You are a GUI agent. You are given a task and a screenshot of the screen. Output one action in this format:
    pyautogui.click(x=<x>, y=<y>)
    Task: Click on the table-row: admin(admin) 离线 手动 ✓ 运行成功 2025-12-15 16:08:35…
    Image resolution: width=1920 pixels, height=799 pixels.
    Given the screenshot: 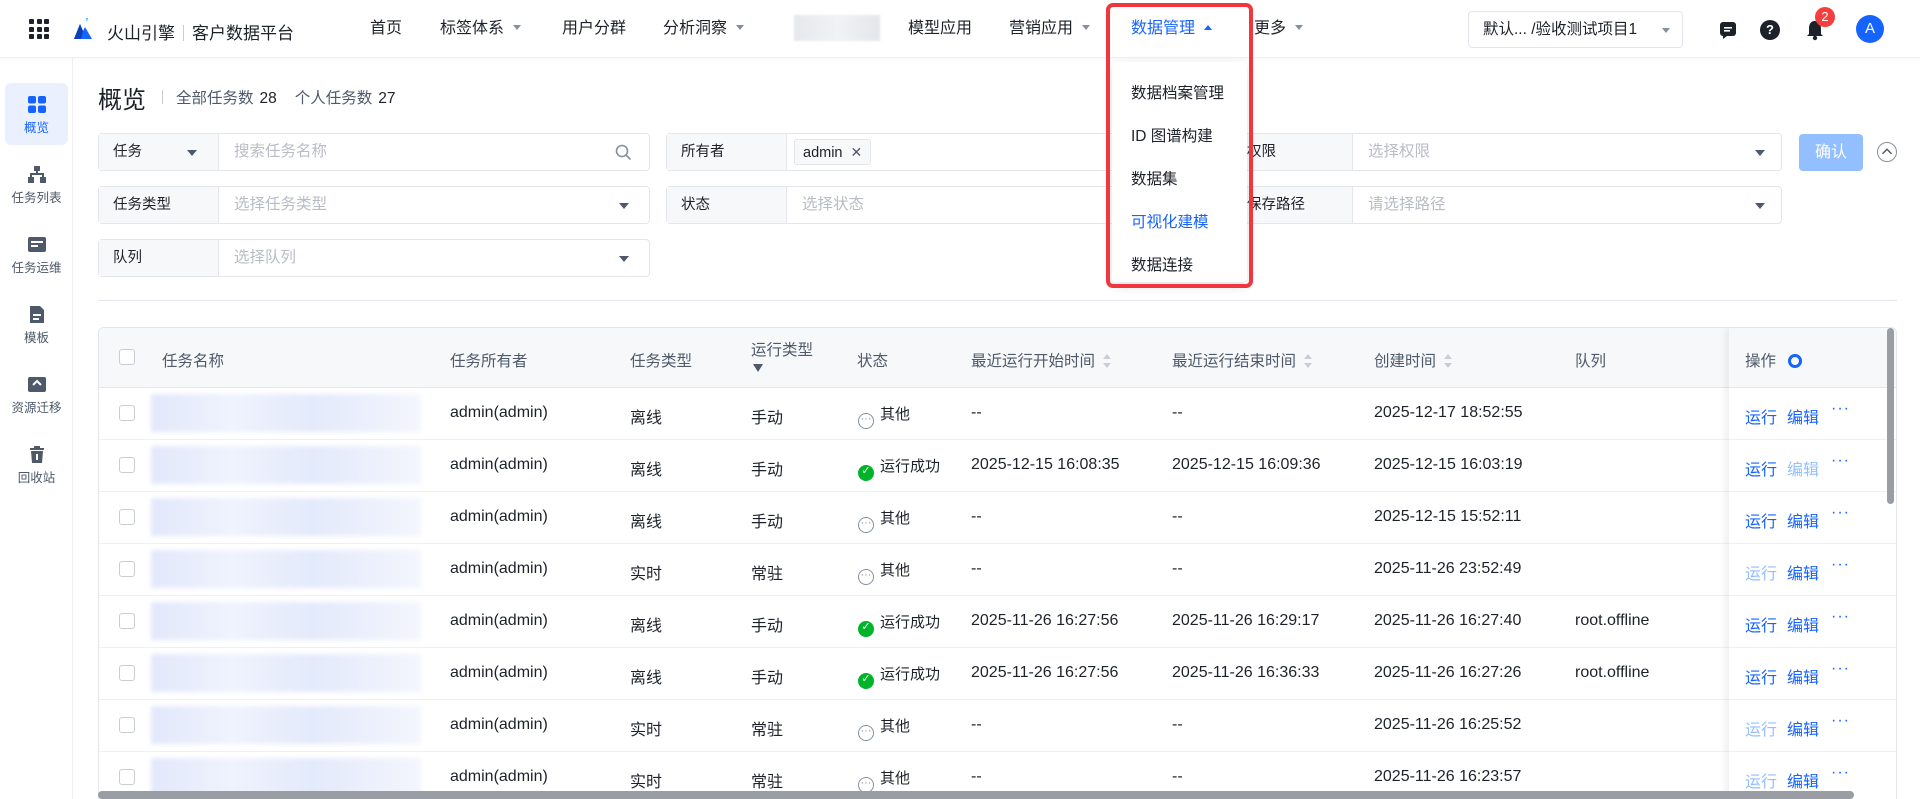 What is the action you would take?
    pyautogui.click(x=997, y=466)
    